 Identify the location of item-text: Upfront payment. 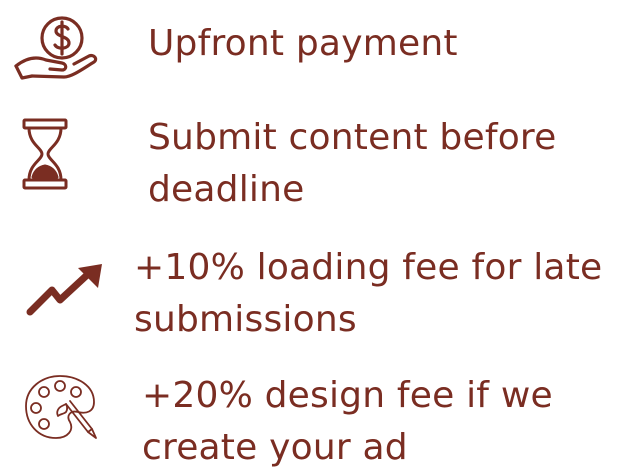
(303, 44).